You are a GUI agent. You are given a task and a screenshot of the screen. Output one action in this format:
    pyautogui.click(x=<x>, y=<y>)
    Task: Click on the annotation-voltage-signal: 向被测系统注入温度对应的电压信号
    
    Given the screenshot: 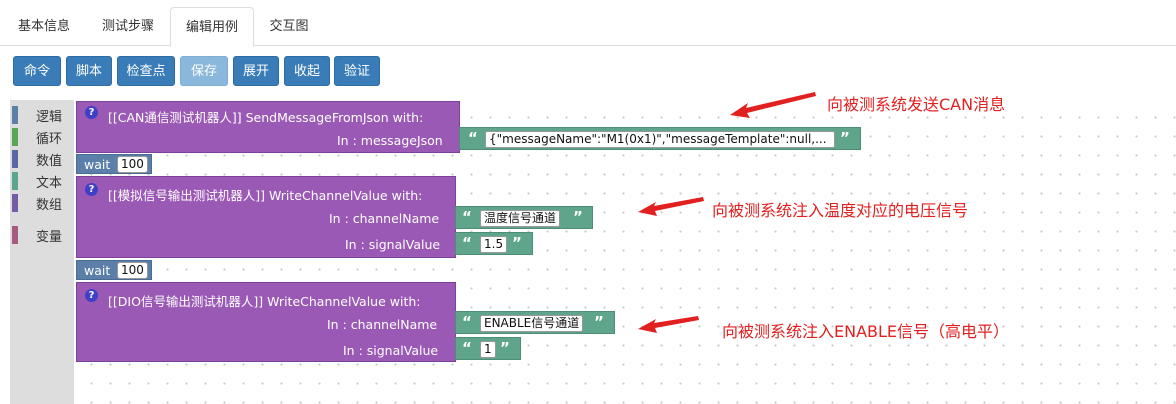 What is the action you would take?
    pyautogui.click(x=840, y=210)
    